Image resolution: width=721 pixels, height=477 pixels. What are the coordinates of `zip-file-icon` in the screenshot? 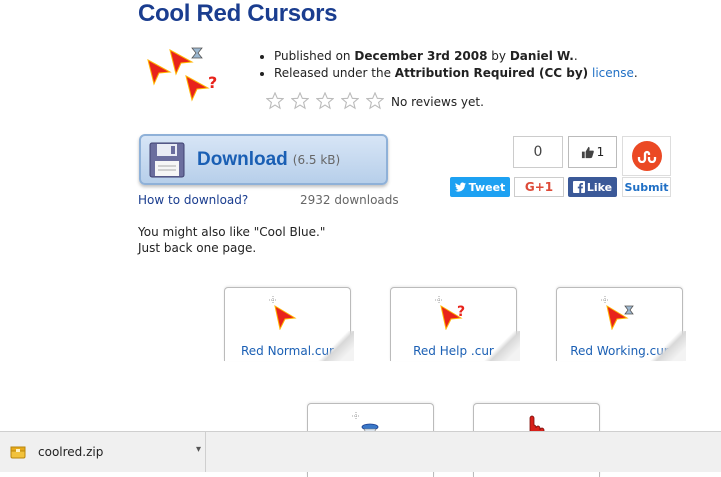 It's located at (18, 452).